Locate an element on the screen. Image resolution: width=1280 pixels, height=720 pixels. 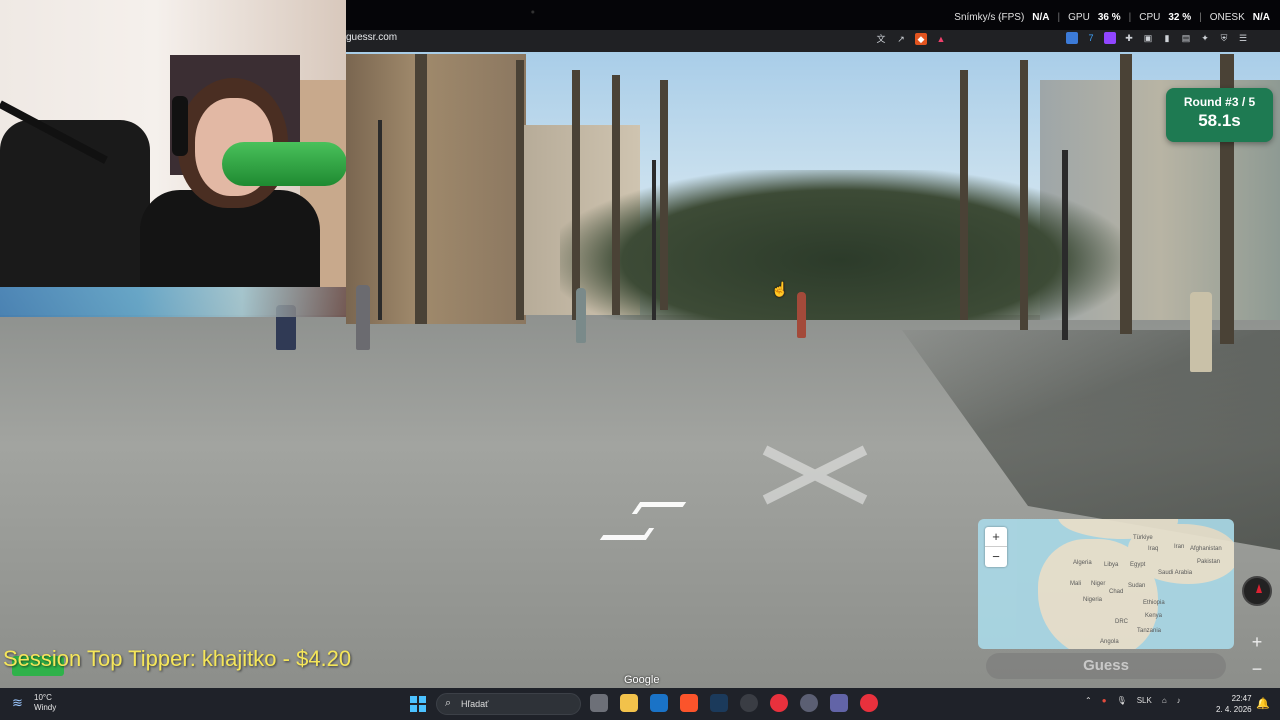
map-label: Libya is located at coordinates (1111, 565).